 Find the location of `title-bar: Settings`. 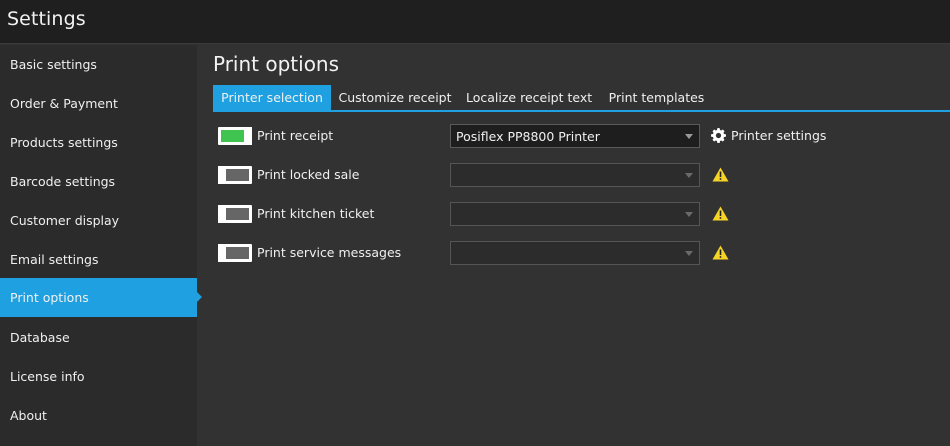

title-bar: Settings is located at coordinates (475, 22).